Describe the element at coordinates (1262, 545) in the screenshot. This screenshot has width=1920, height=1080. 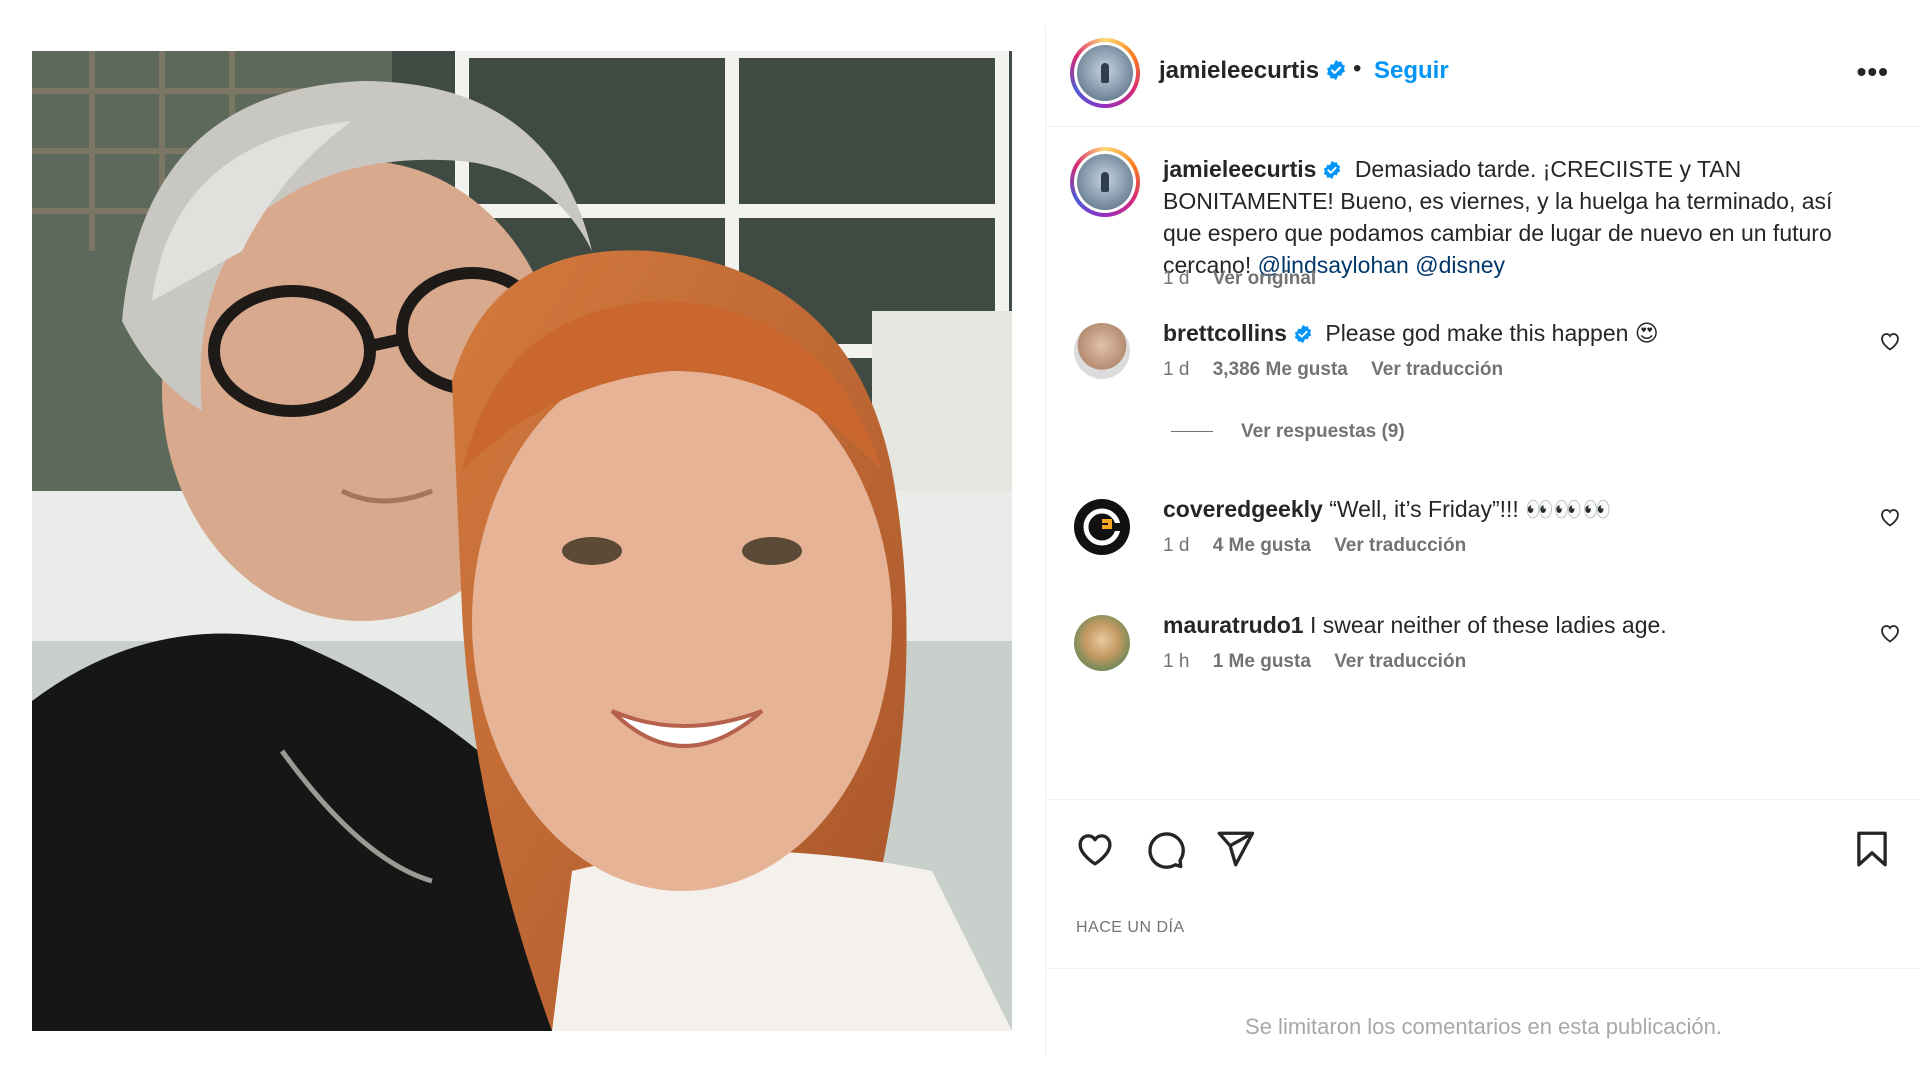
I see `comment-likes: 4 Me gusta` at that location.